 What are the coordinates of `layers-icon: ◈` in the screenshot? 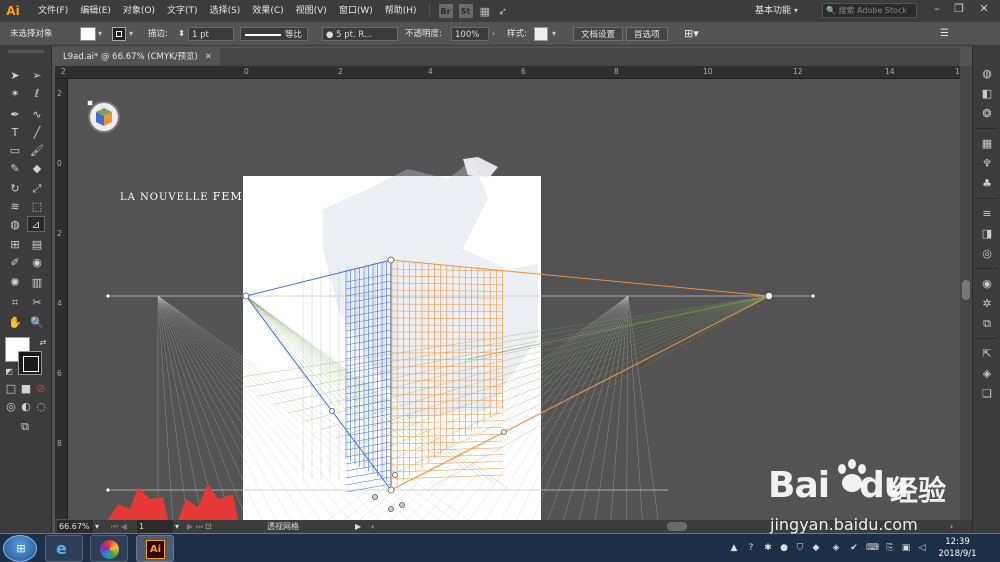 It's located at (987, 374).